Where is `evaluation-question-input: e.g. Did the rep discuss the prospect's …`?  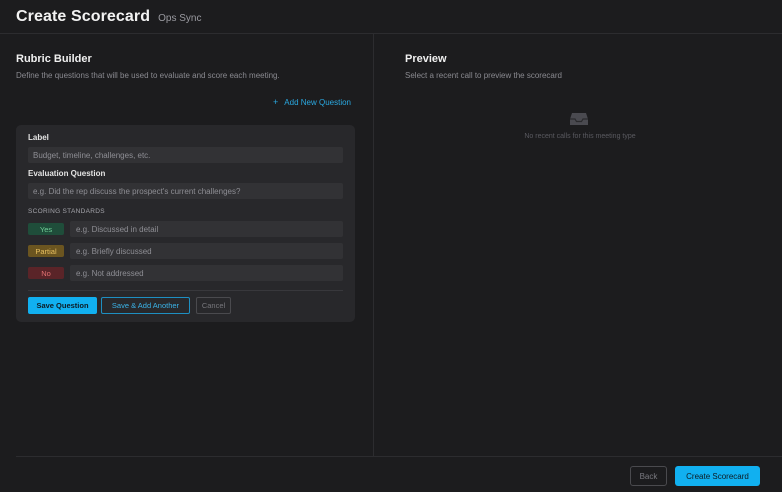
evaluation-question-input: e.g. Did the rep discuss the prospect's … is located at coordinates (185, 191).